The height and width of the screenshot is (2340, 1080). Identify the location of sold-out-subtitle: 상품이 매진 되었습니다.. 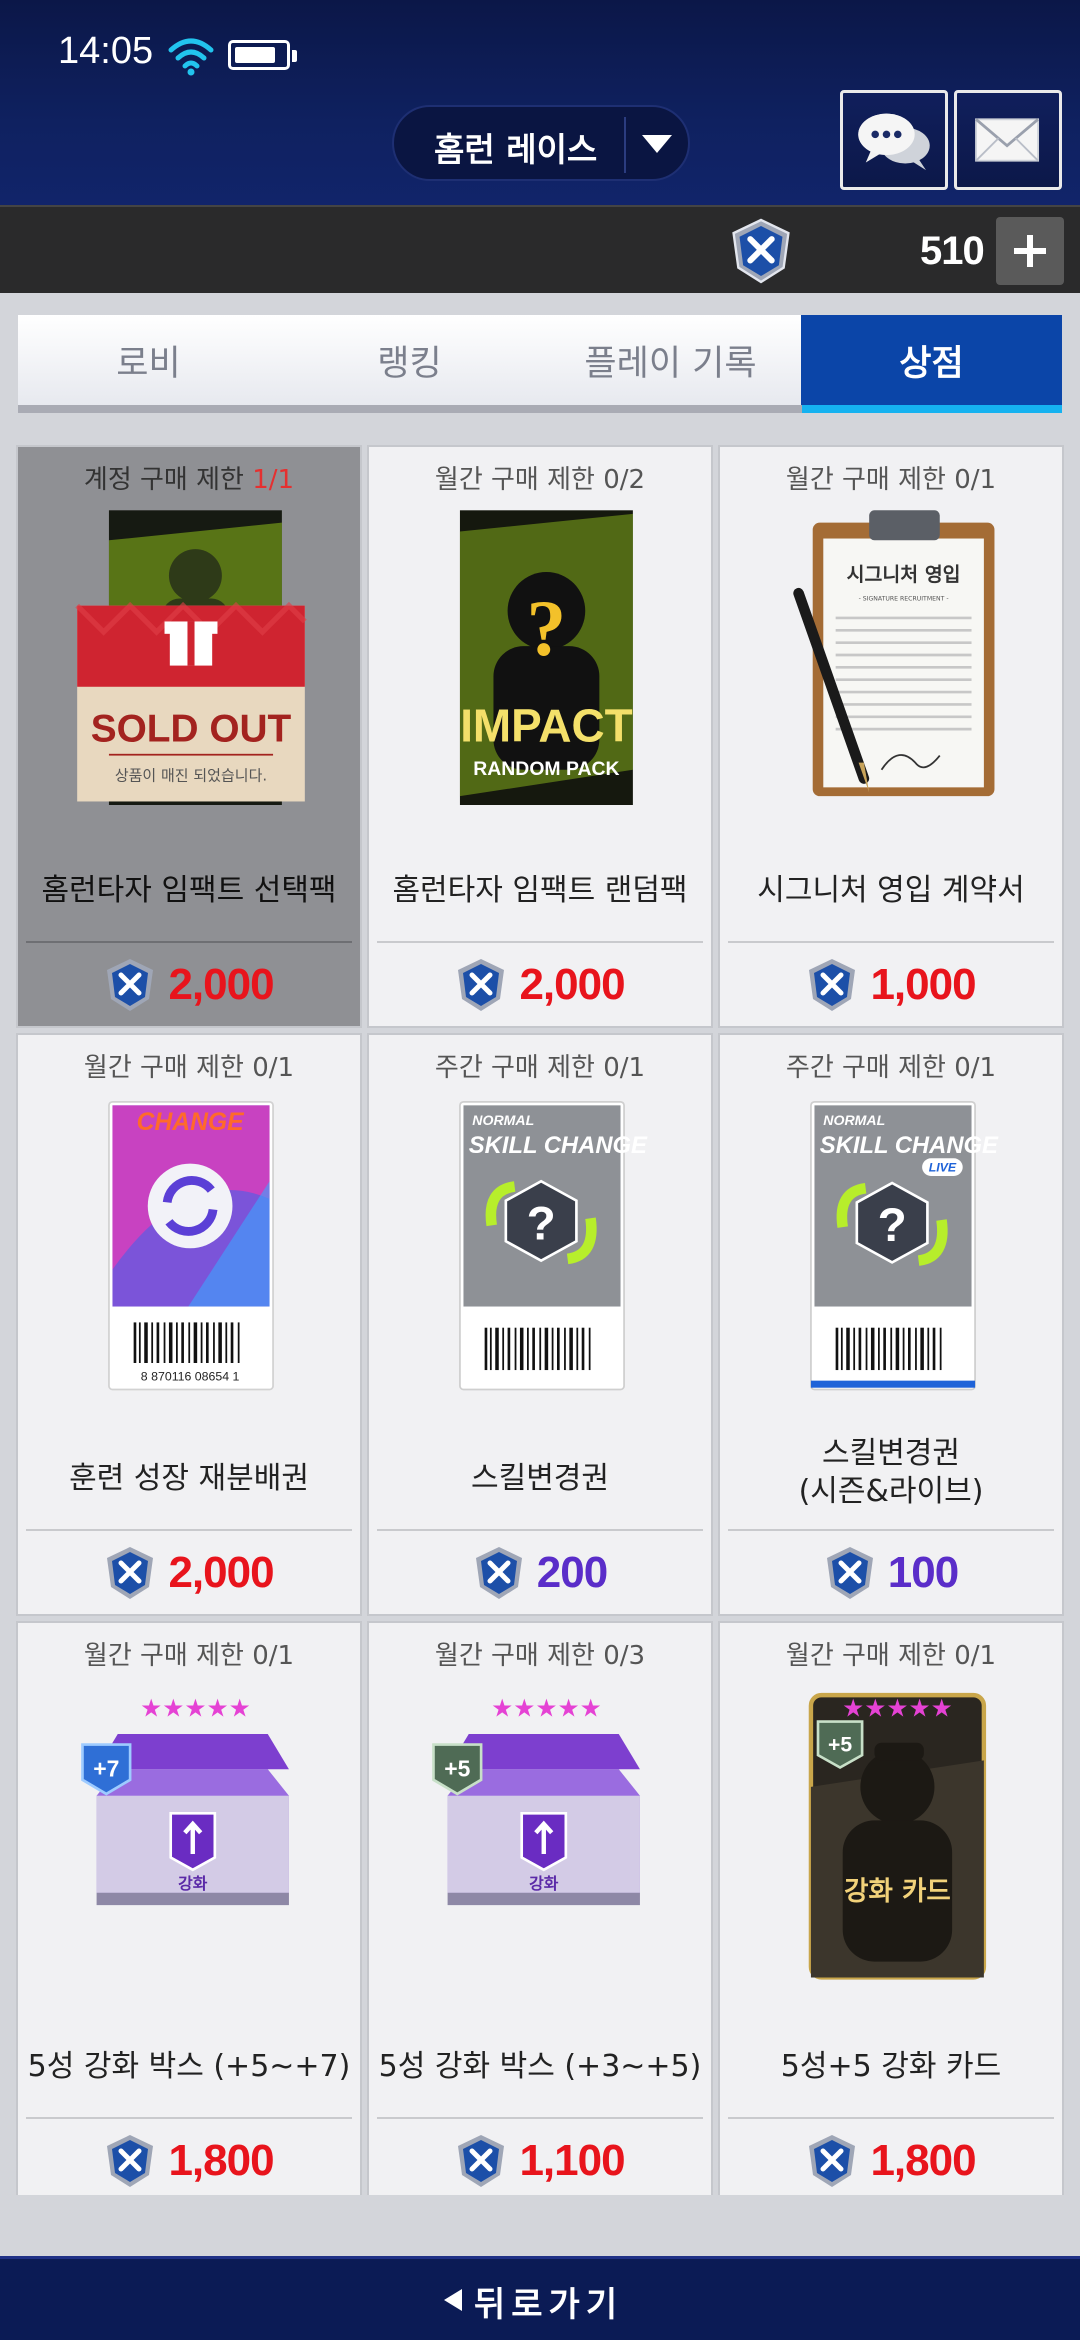
(191, 775).